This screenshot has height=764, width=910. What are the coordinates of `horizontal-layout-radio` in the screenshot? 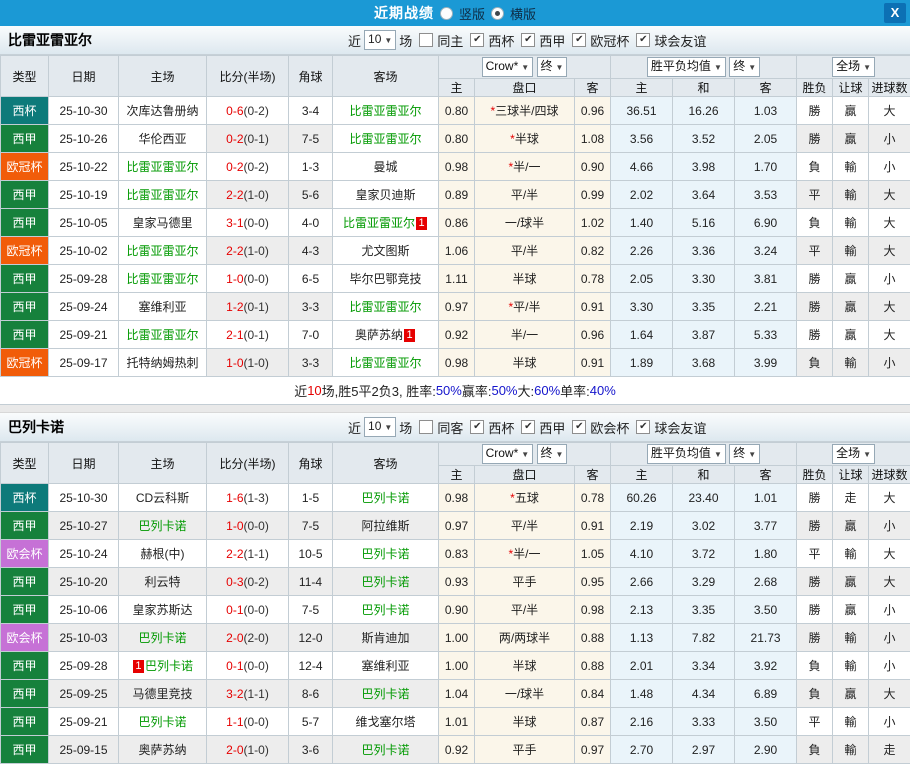 It's located at (497, 13).